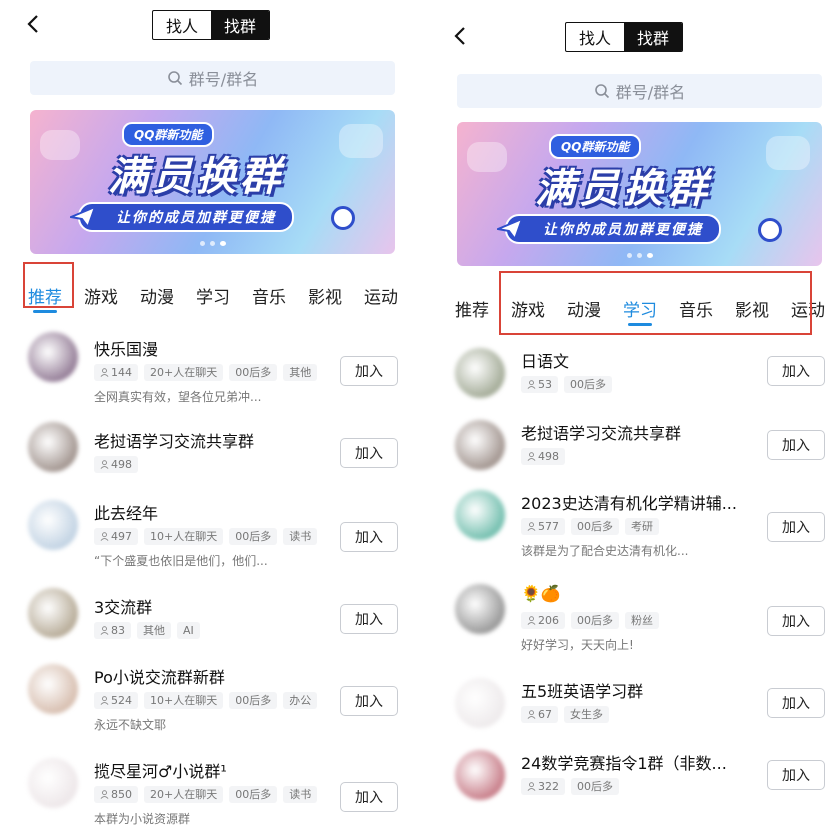  What do you see at coordinates (112, 630) in the screenshot?
I see `group-tag: 83` at bounding box center [112, 630].